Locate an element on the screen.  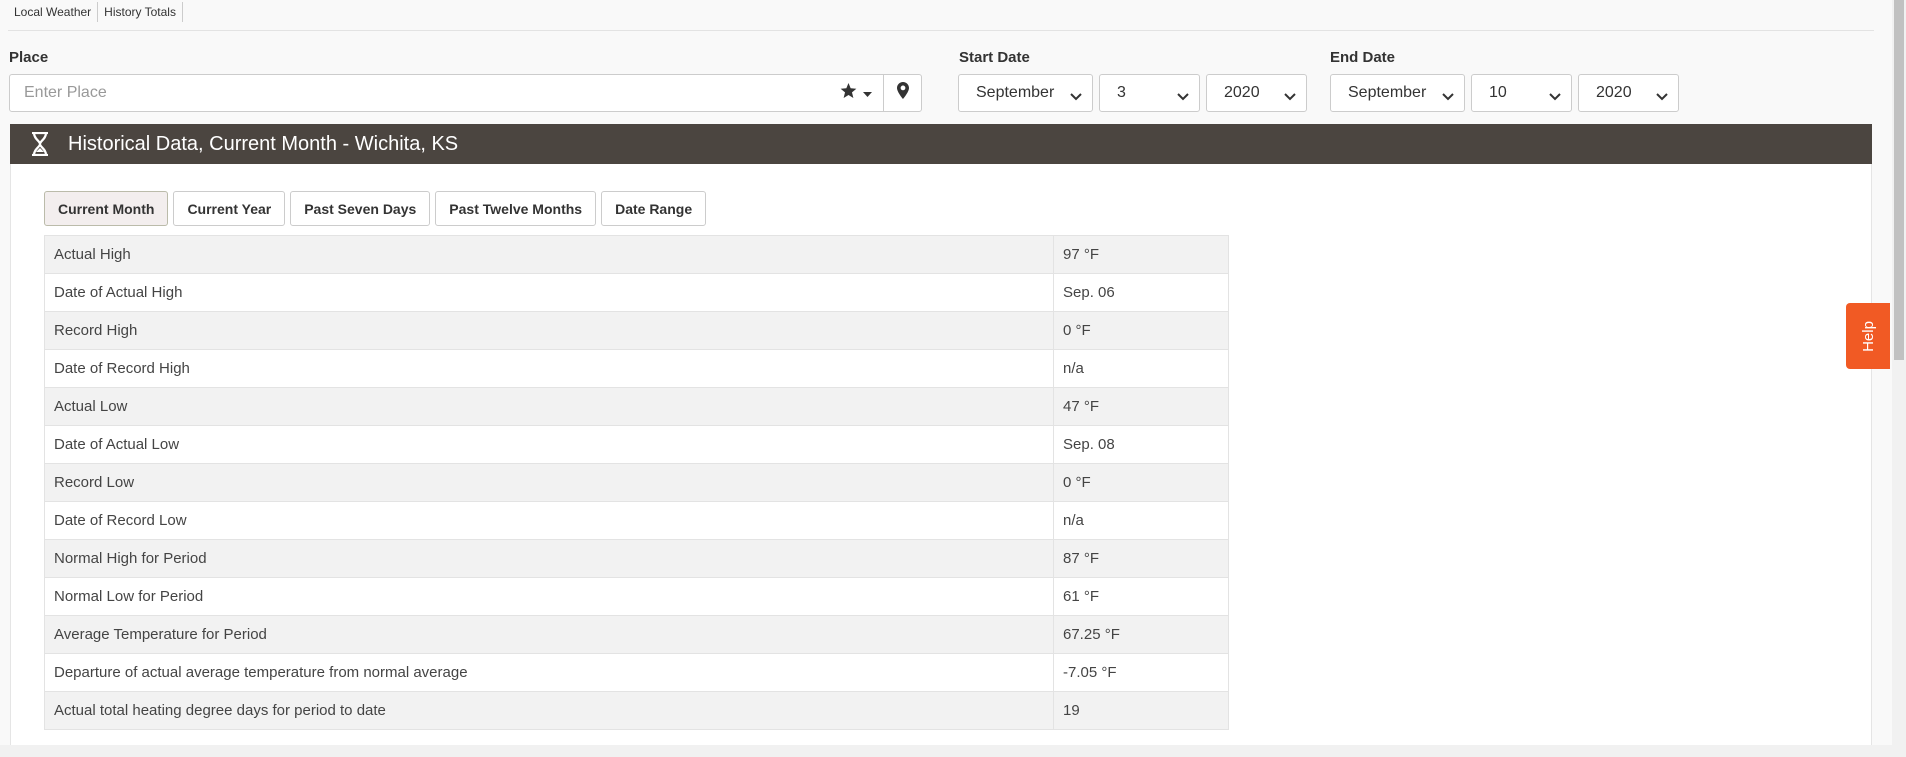
table-row: Actual Low 47 °F is located at coordinates (636, 406).